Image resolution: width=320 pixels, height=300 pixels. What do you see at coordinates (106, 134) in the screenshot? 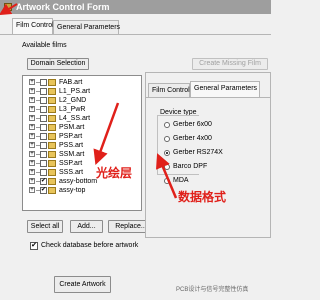
I see `layer-arrow-icon` at bounding box center [106, 134].